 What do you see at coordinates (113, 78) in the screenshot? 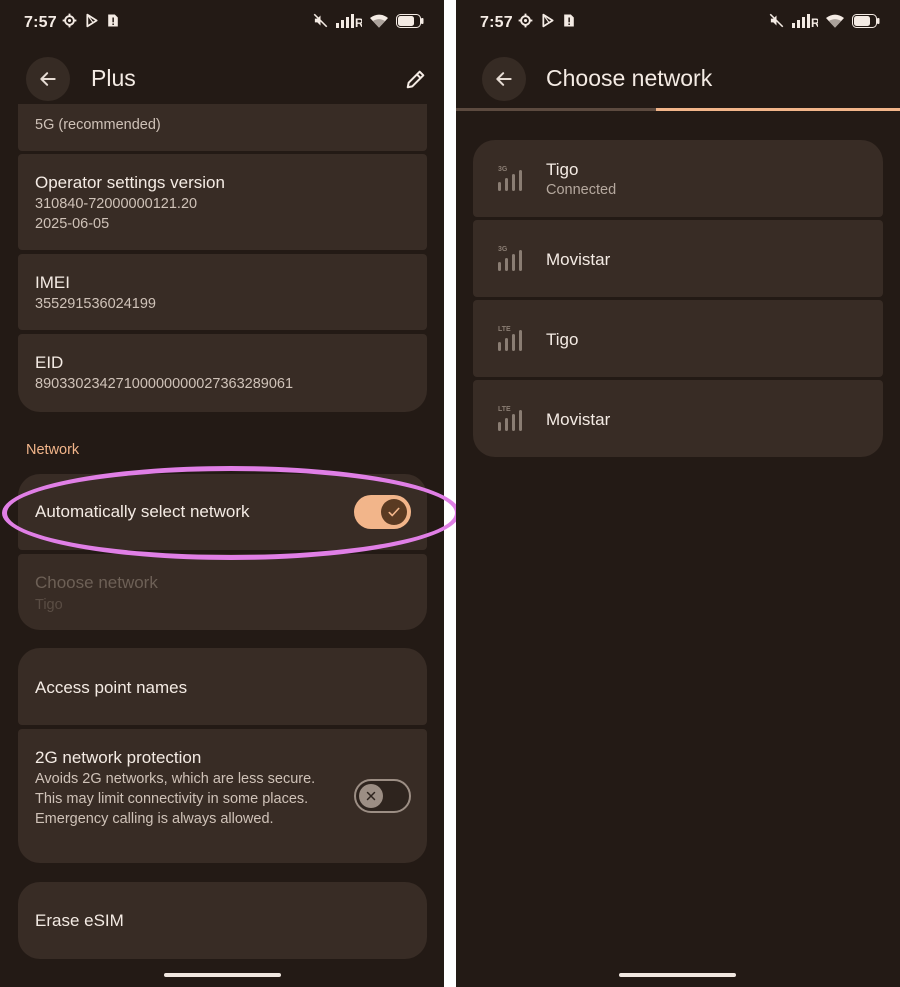
I see `page-title: Plus` at bounding box center [113, 78].